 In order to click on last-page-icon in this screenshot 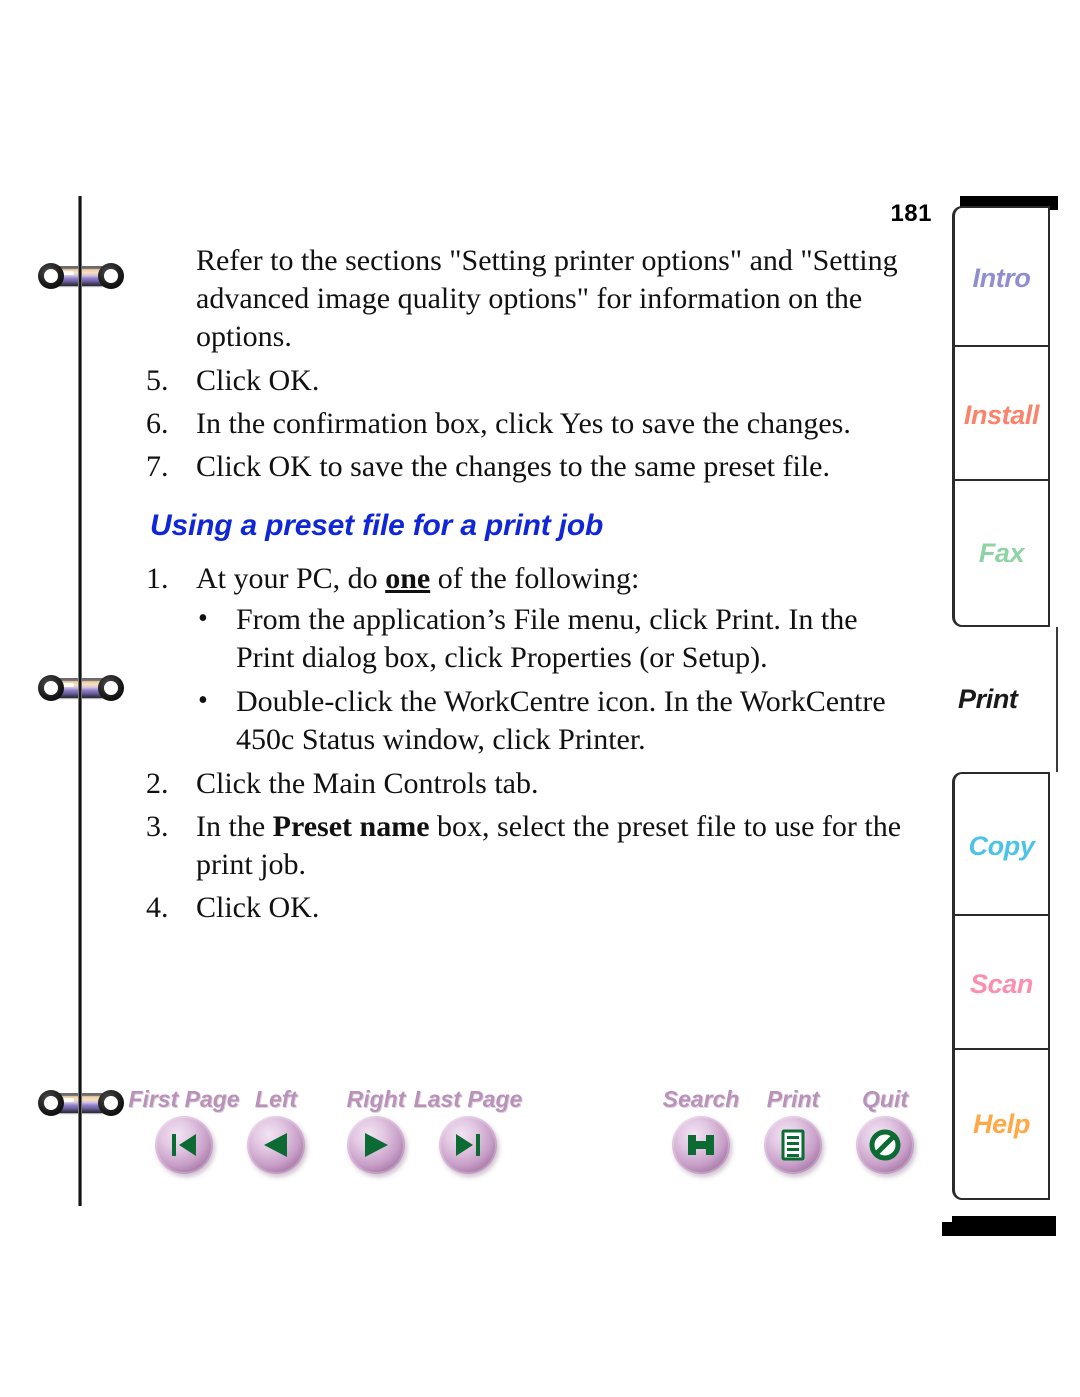, I will do `click(468, 1145)`.